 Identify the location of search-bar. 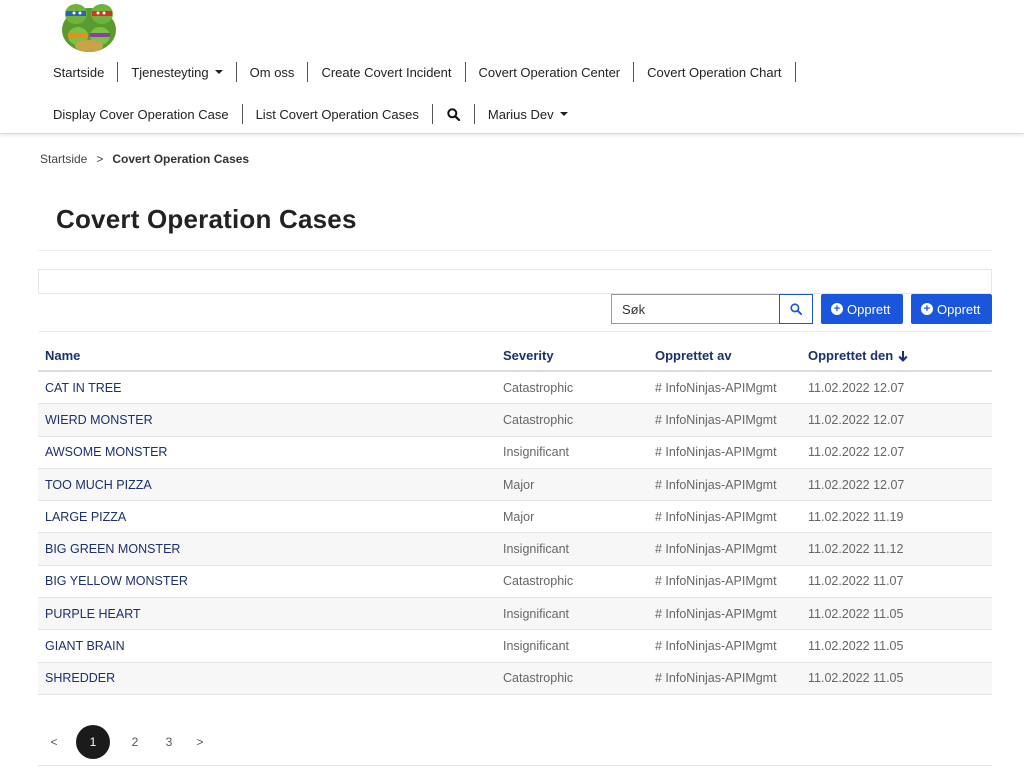
(712, 309).